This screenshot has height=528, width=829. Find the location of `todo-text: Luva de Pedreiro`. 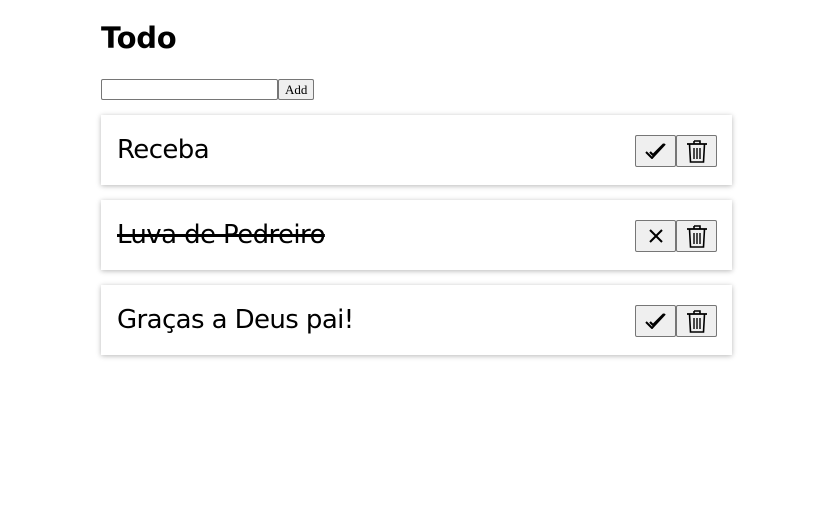

todo-text: Luva de Pedreiro is located at coordinates (221, 235).